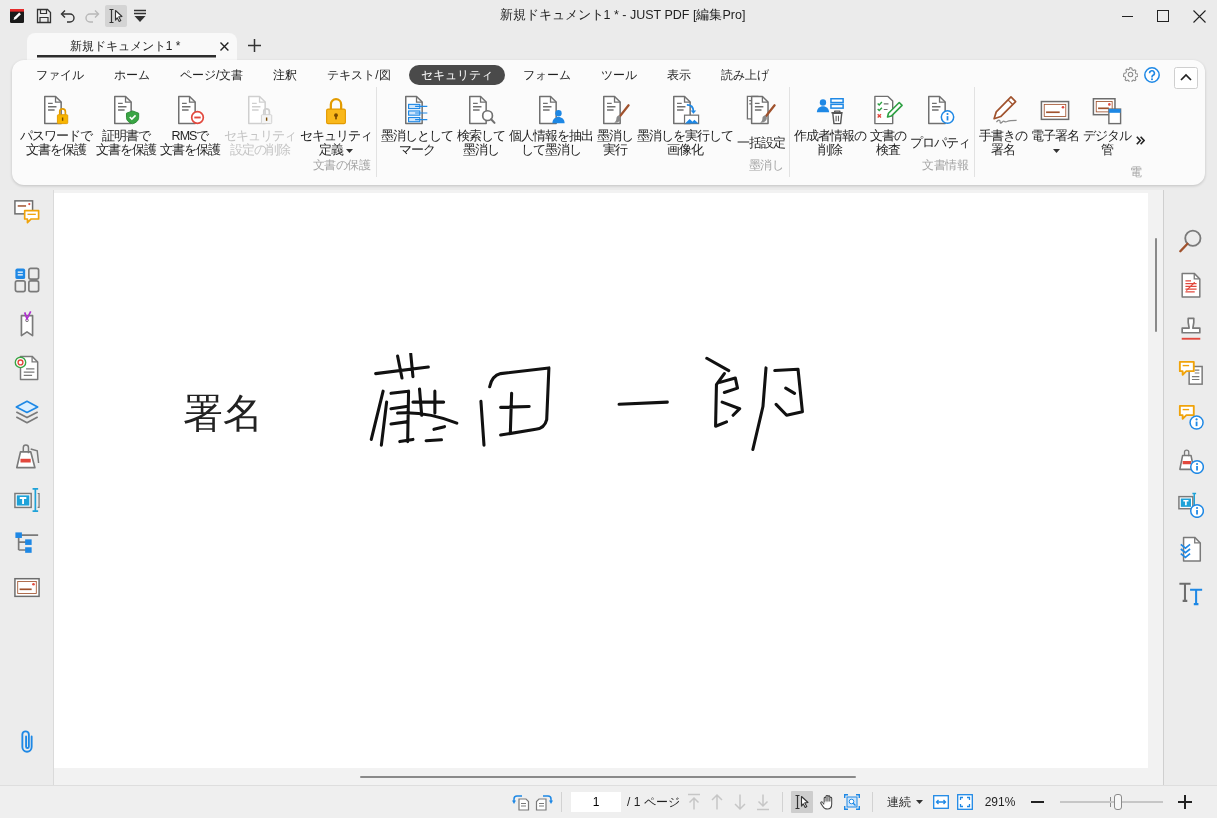 The width and height of the screenshot is (1217, 818). Describe the element at coordinates (1190, 461) in the screenshot. I see `tag-info-icon` at that location.